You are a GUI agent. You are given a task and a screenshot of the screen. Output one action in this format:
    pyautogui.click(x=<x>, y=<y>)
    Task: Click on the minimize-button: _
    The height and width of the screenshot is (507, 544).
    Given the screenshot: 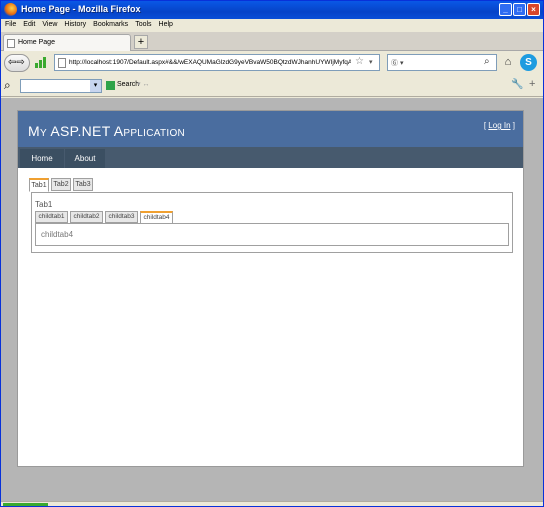 What is the action you would take?
    pyautogui.click(x=505, y=9)
    